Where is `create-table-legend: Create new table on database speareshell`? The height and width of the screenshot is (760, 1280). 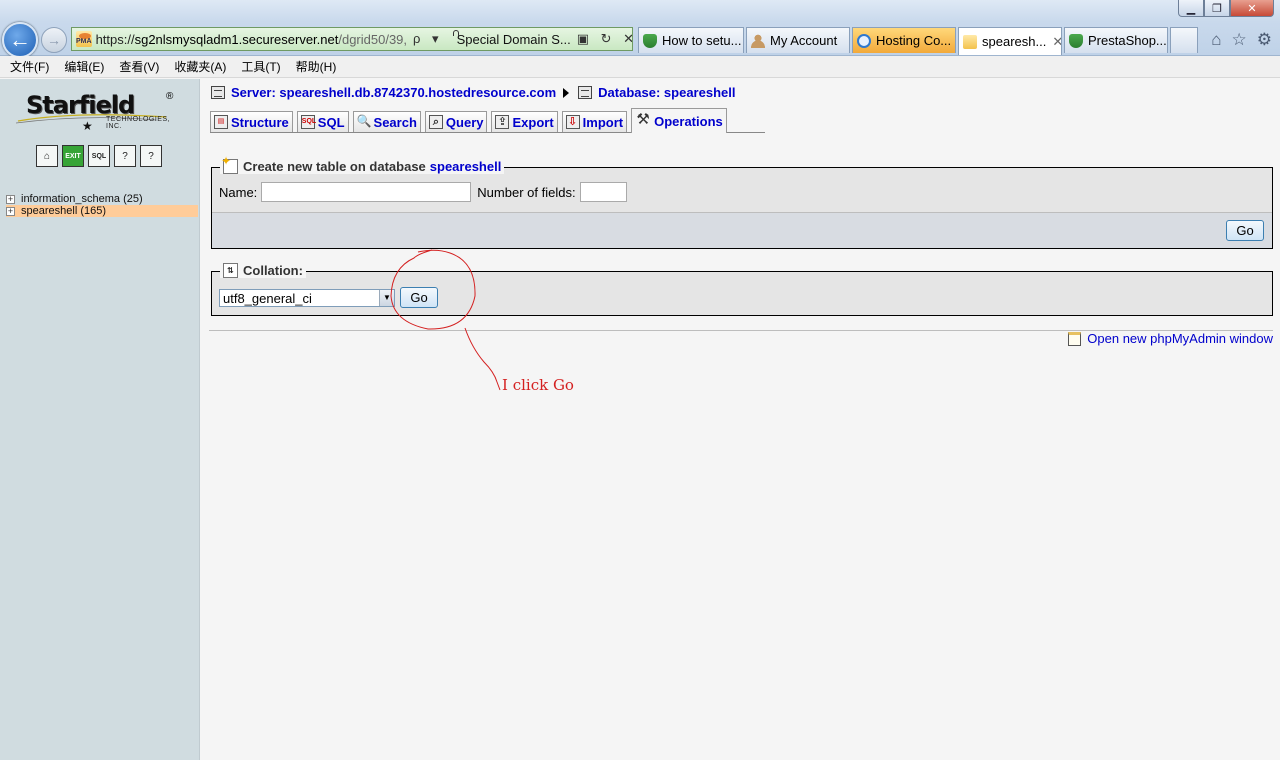 create-table-legend: Create new table on database speareshell is located at coordinates (362, 164).